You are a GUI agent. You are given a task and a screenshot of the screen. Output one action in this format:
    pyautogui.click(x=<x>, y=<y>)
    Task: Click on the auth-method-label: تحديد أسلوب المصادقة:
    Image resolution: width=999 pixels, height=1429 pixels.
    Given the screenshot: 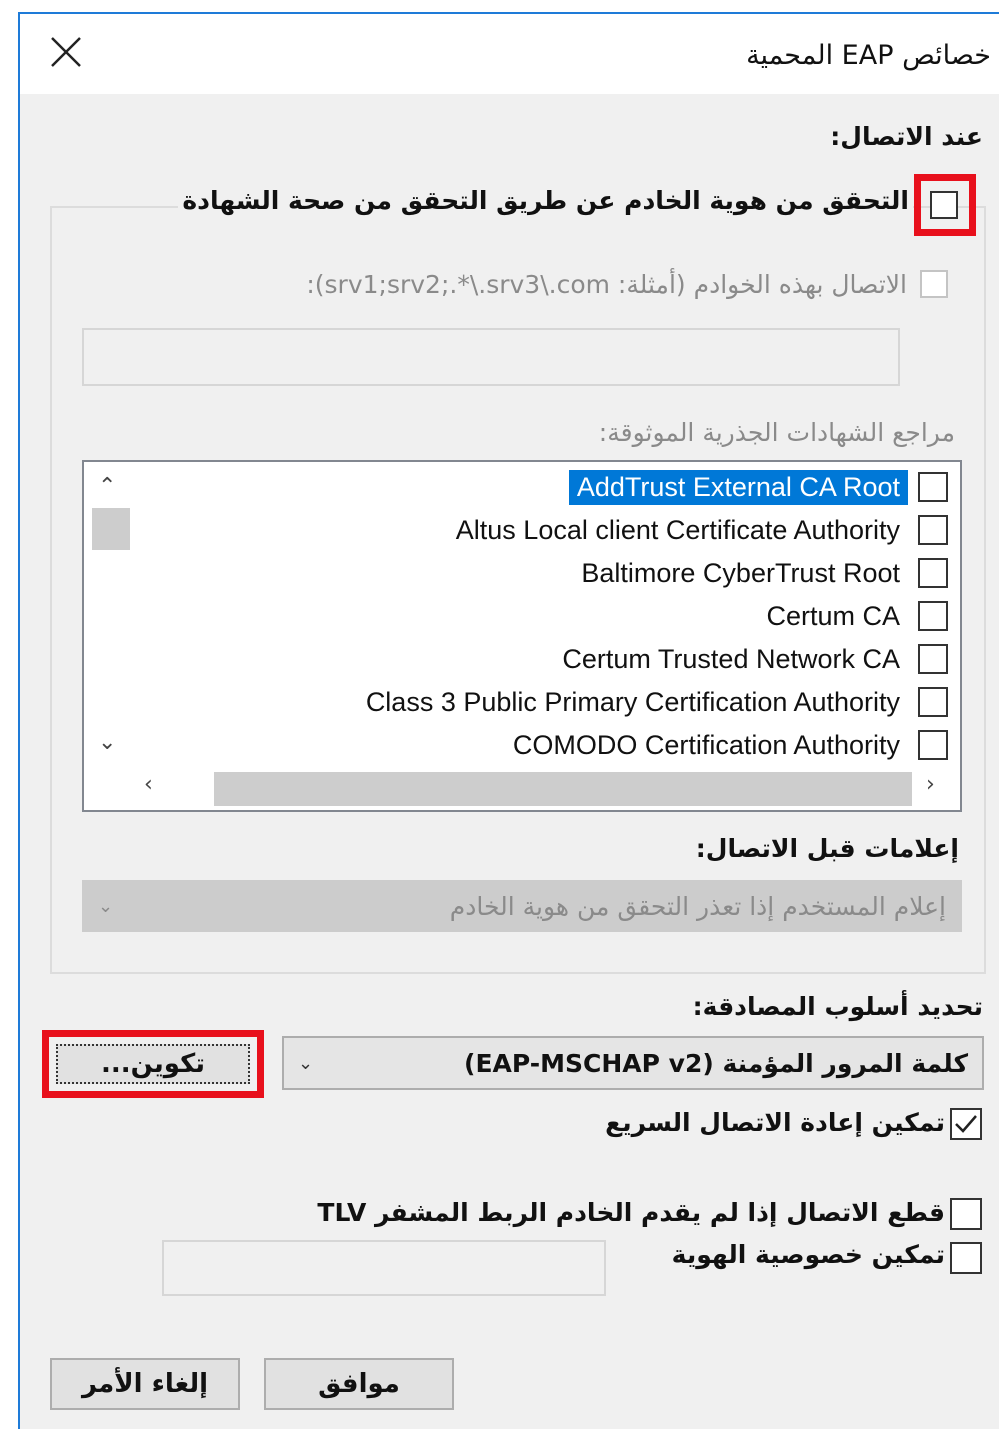 What is the action you would take?
    pyautogui.click(x=837, y=1006)
    